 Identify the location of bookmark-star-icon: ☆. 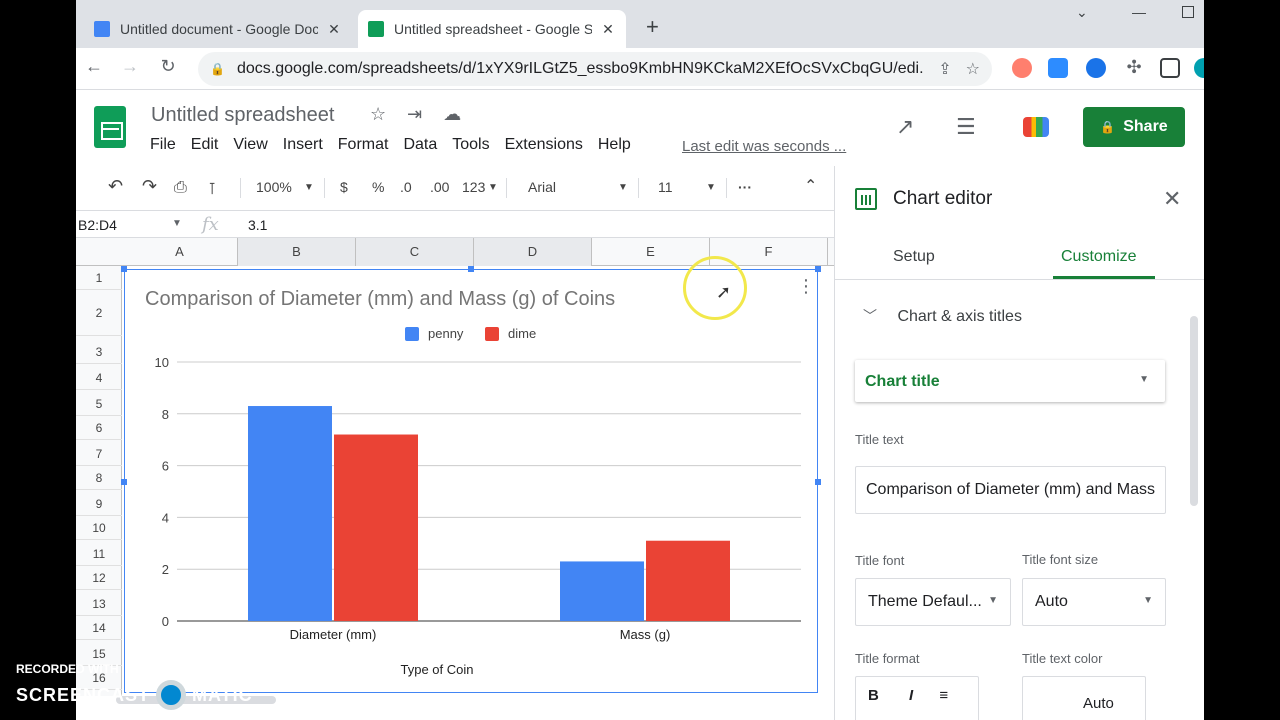
(973, 69).